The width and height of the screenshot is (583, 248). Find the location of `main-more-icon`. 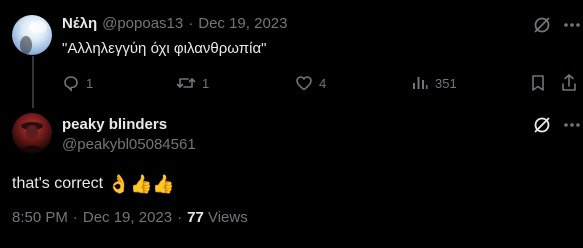

main-more-icon is located at coordinates (571, 125).